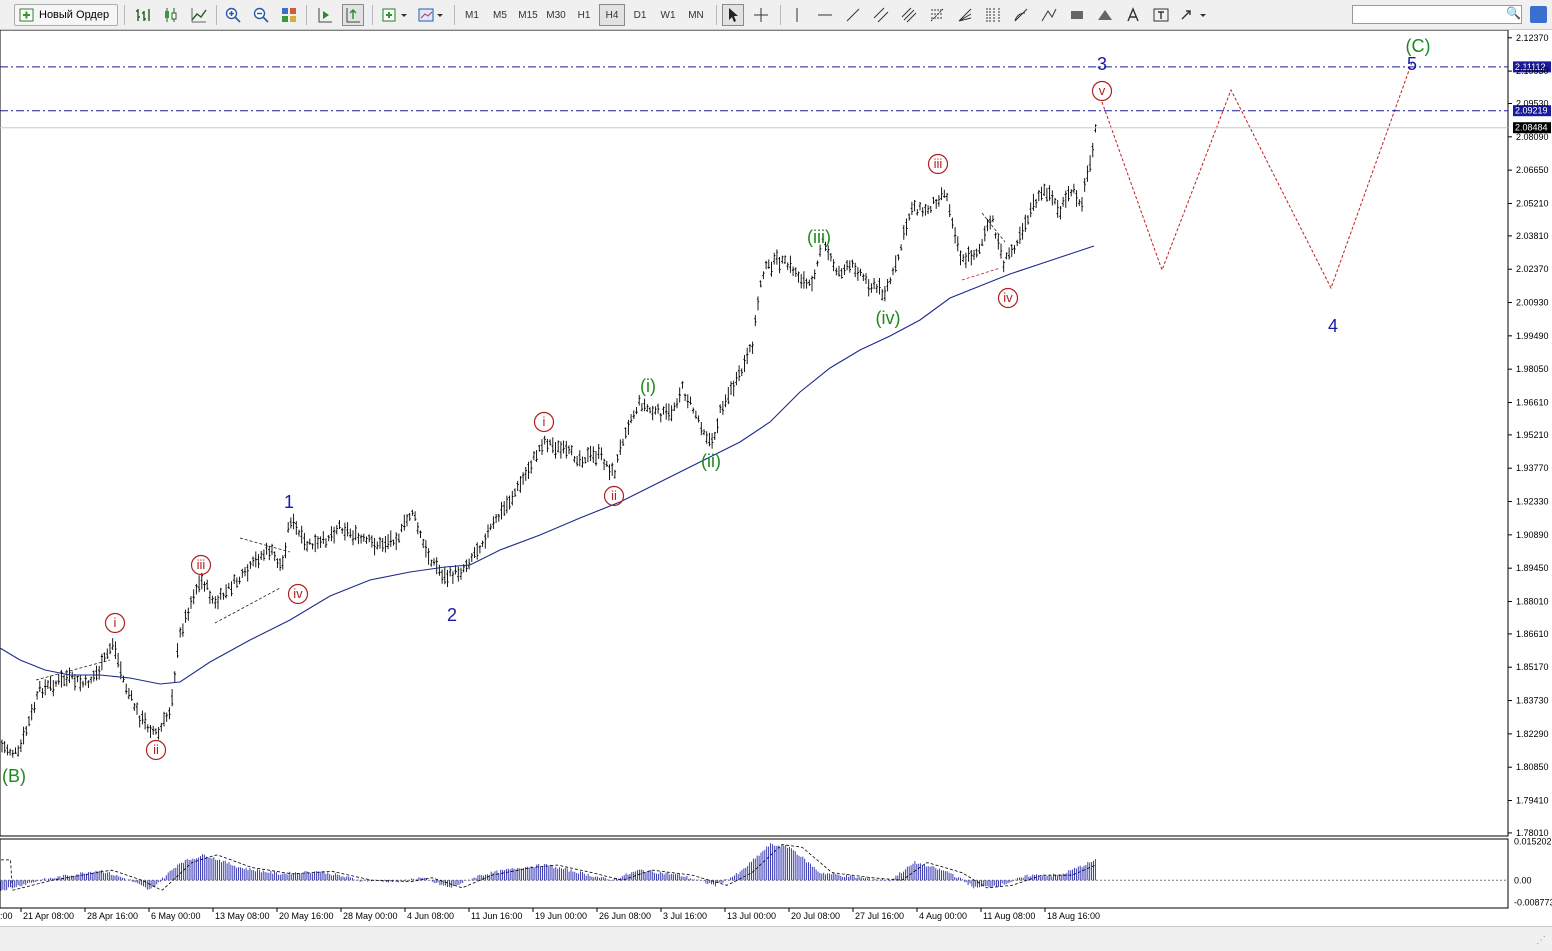  What do you see at coordinates (685, 916) in the screenshot?
I see `x-tick-label: 3 Jul 16:00` at bounding box center [685, 916].